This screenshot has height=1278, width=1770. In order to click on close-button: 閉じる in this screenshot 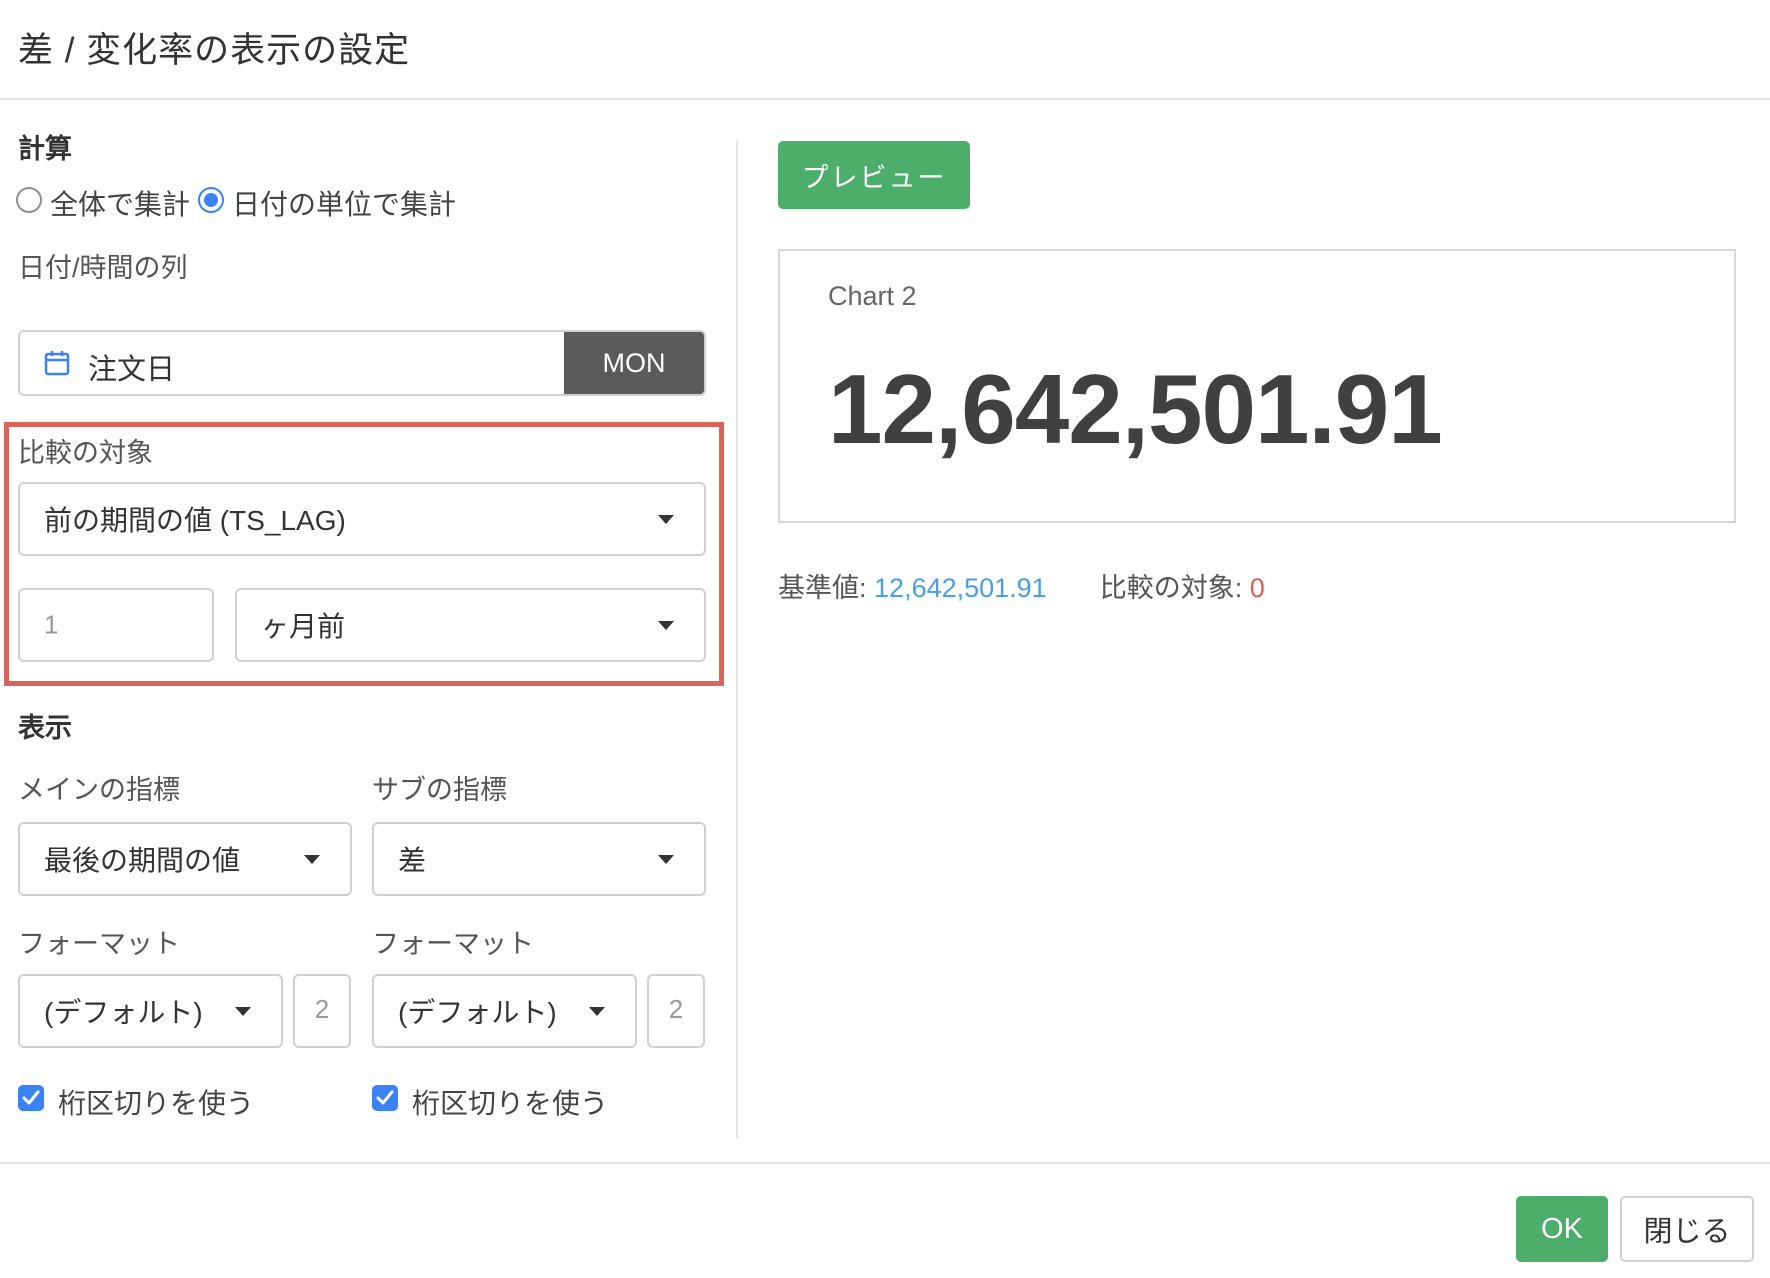, I will do `click(1687, 1229)`.